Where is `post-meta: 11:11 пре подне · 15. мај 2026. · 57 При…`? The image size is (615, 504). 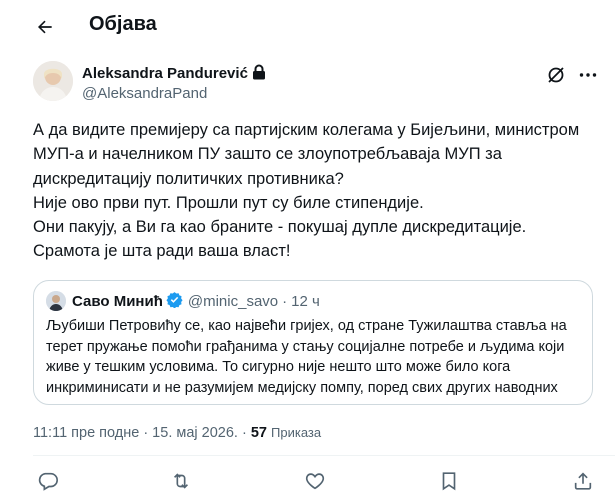
post-meta: 11:11 пре подне · 15. мај 2026. · 57 При… is located at coordinates (177, 433).